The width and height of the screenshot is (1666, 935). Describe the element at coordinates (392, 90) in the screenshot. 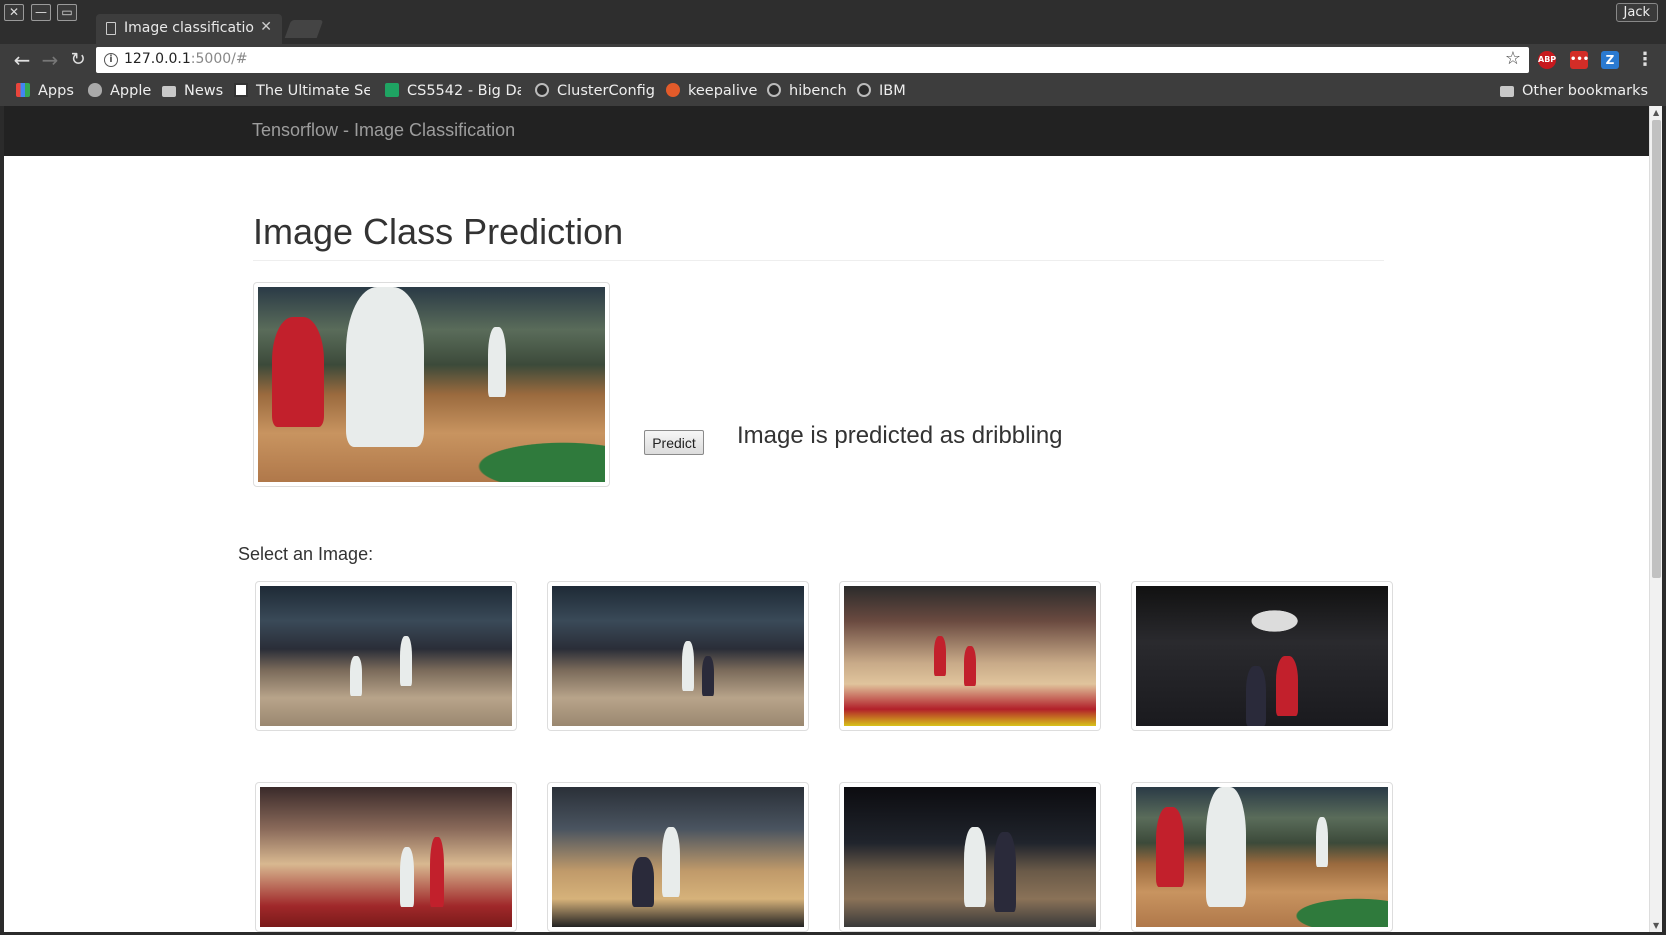

I see `sheets-icon` at that location.